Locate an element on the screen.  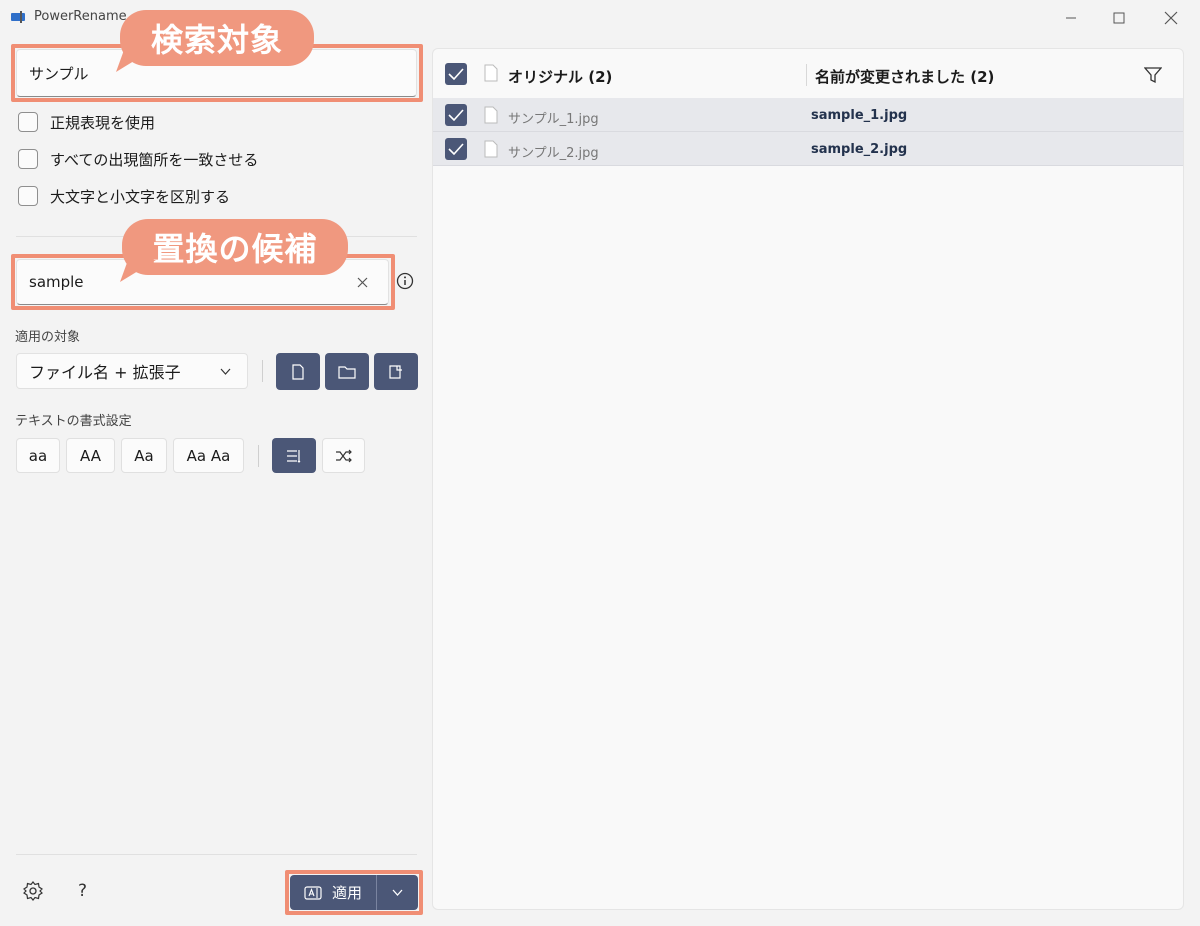
titlecase-button: Aa is located at coordinates (144, 455).